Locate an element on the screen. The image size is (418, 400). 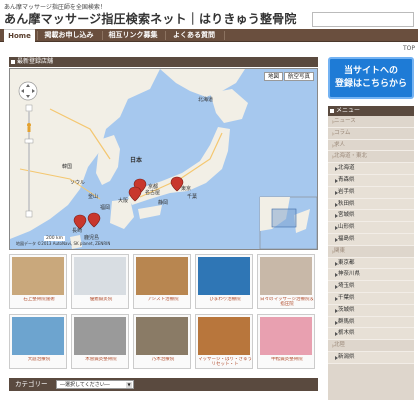
map-panel-heading: 最新登録店舗 is located at coordinates (163, 62).